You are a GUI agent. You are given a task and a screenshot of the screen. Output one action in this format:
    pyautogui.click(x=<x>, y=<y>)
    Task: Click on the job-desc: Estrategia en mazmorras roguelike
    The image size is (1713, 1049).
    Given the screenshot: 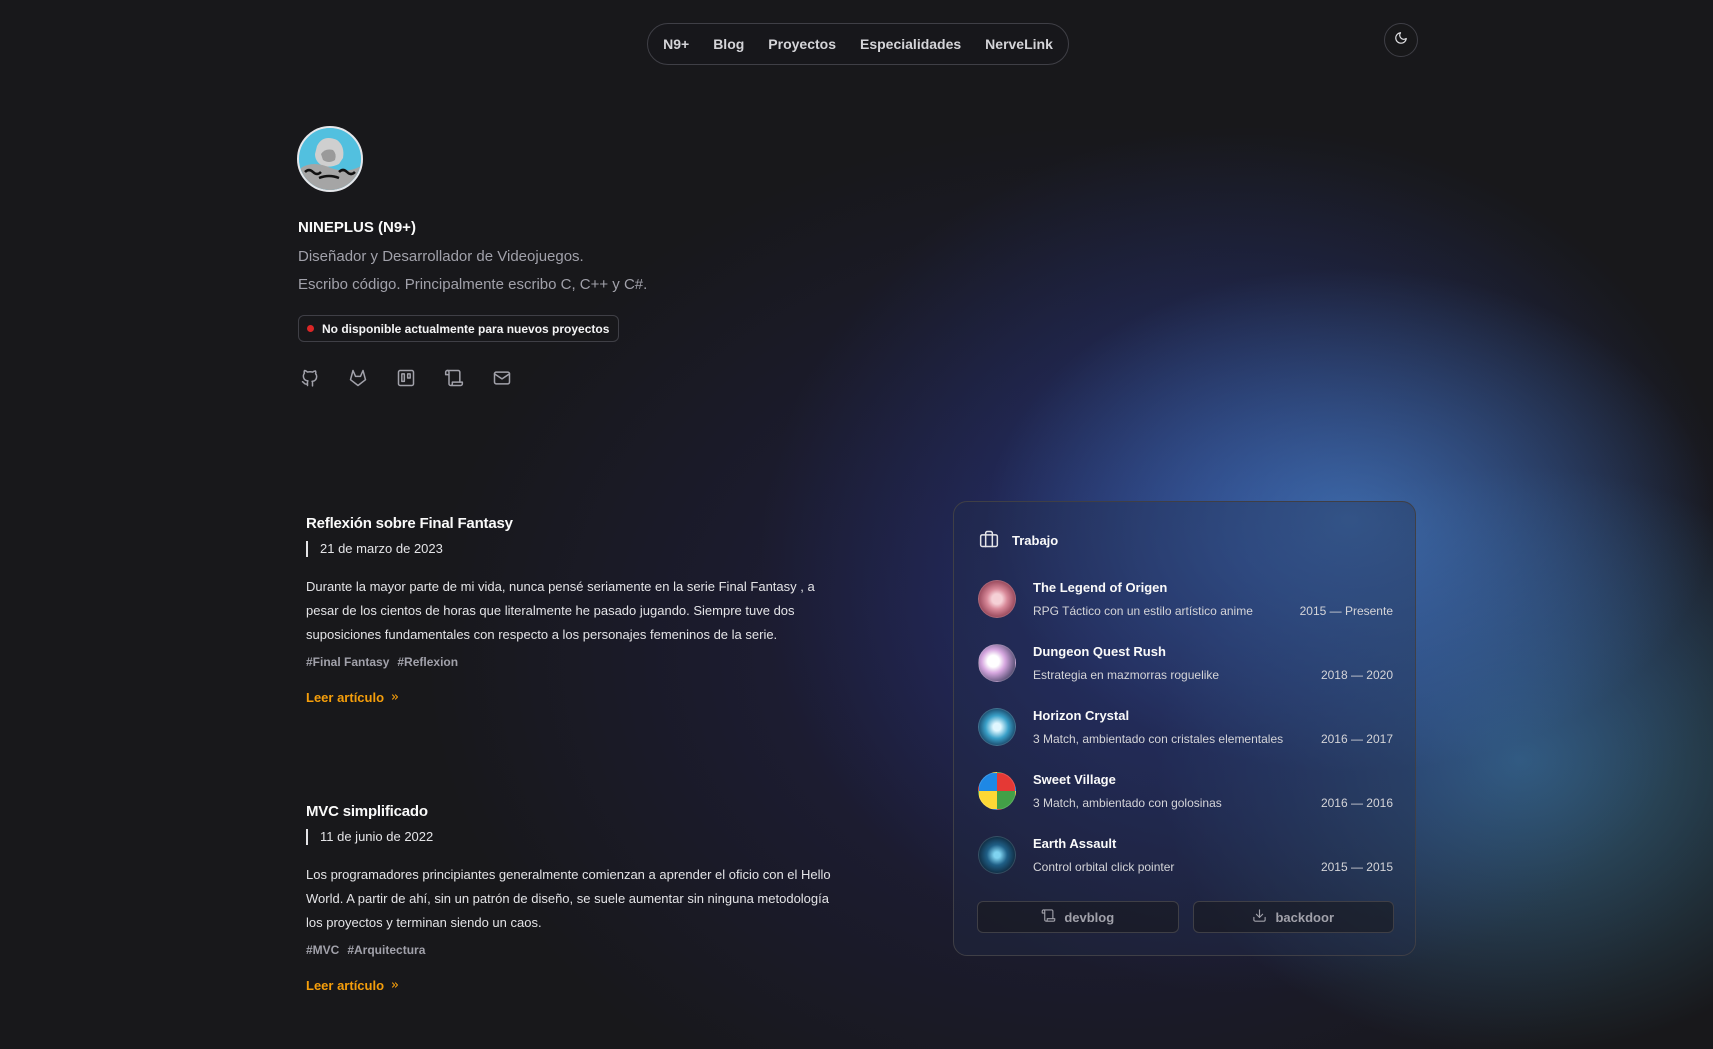 What is the action you would take?
    pyautogui.click(x=1126, y=675)
    